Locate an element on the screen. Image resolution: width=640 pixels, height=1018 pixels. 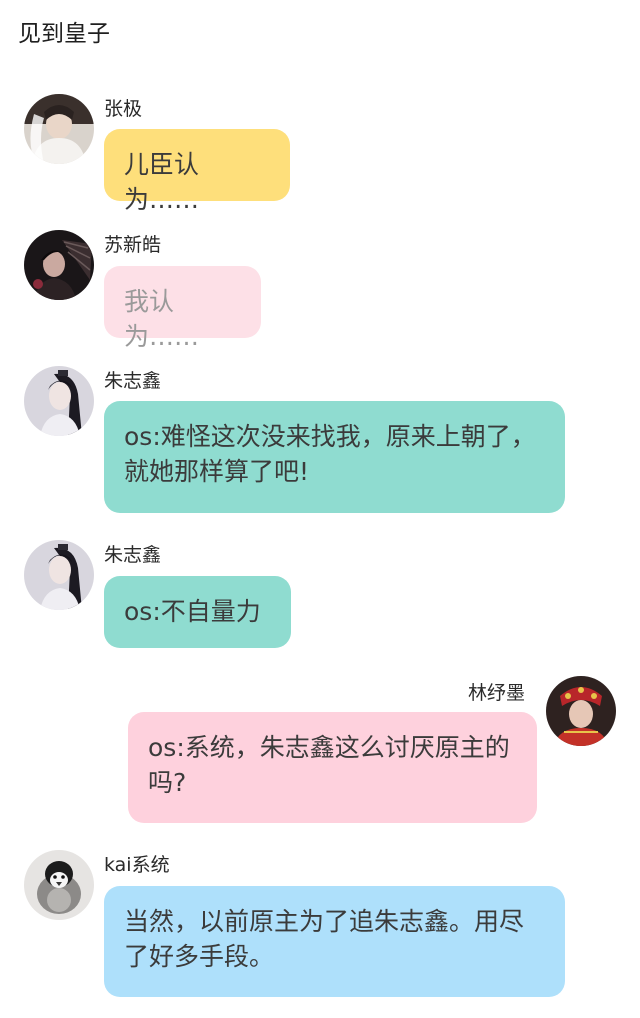
message-bubble: 当然，以前原主为了追朱志鑫。用尽了好多手段。 is located at coordinates (334, 941).